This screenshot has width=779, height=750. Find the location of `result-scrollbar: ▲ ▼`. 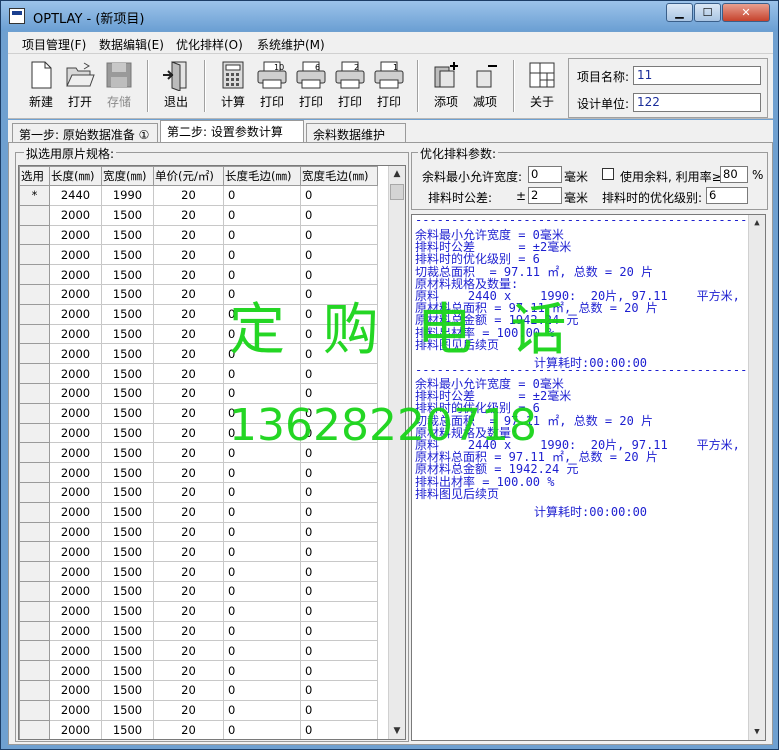

result-scrollbar: ▲ ▼ is located at coordinates (756, 477).